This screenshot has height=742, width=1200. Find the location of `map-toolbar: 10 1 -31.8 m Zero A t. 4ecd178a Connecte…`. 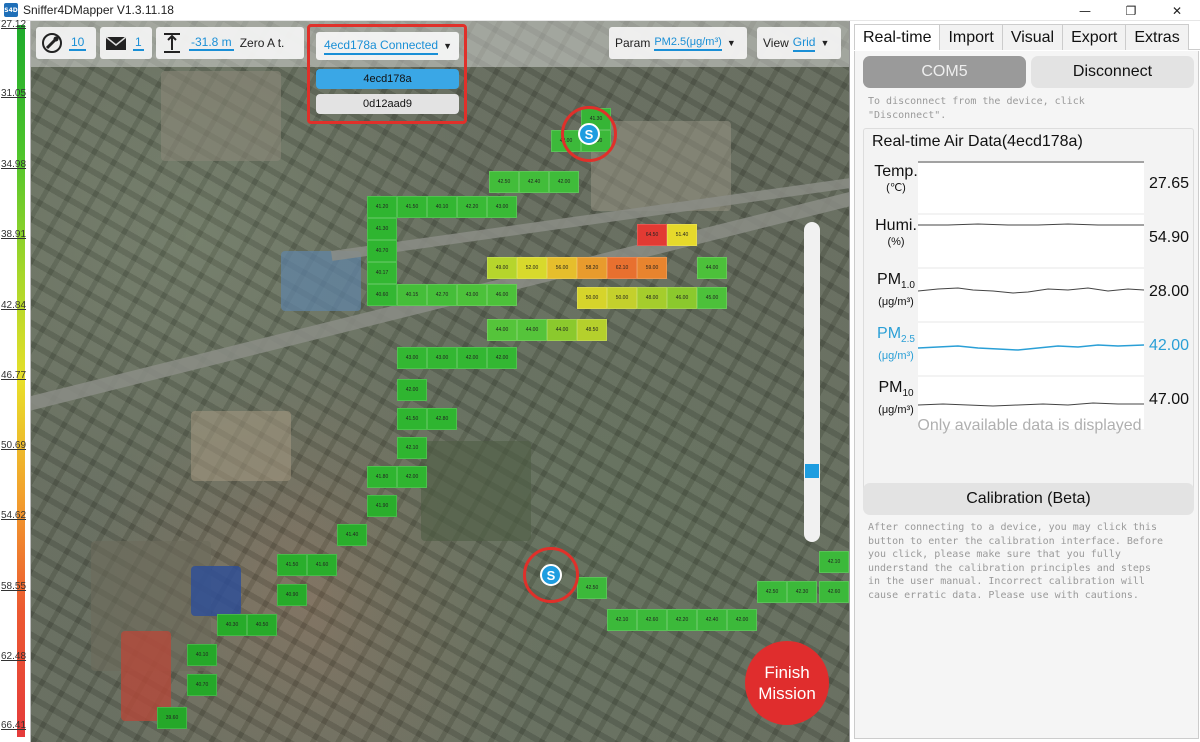

map-toolbar: 10 1 -31.8 m Zero A t. 4ecd178a Connecte… is located at coordinates (440, 72).